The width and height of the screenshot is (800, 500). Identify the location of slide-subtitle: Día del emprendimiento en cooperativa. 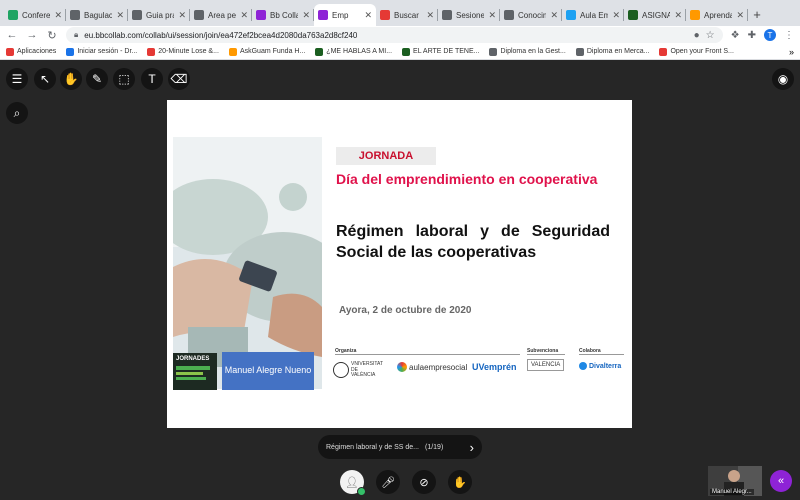
(467, 179).